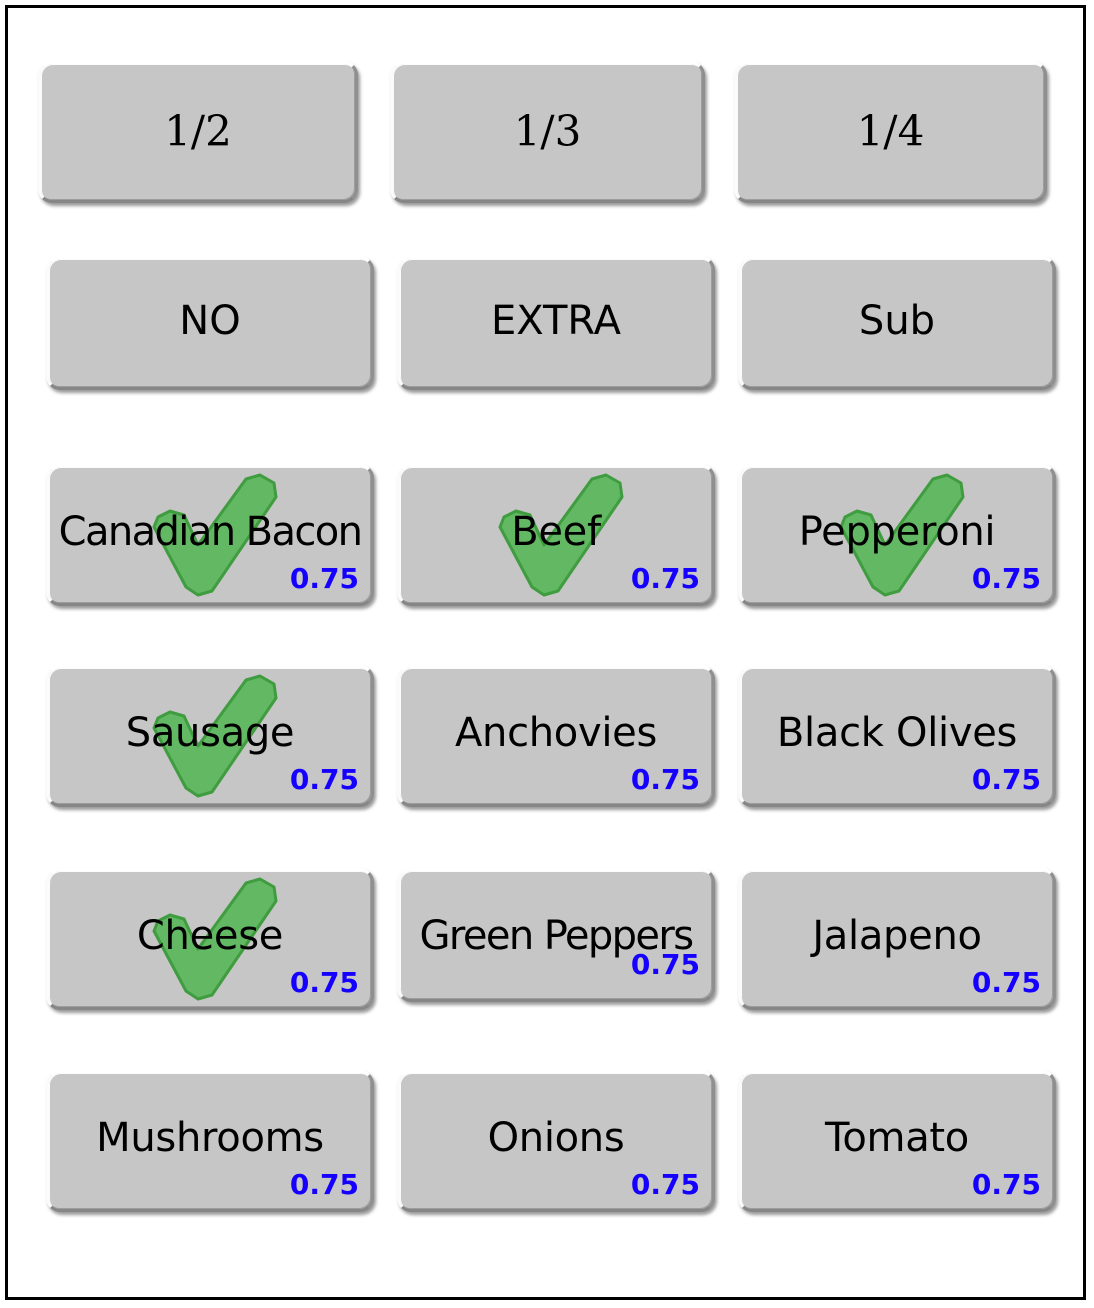 This screenshot has height=1308, width=1094. I want to click on topping-onions: Onions 0.75, so click(556, 1141).